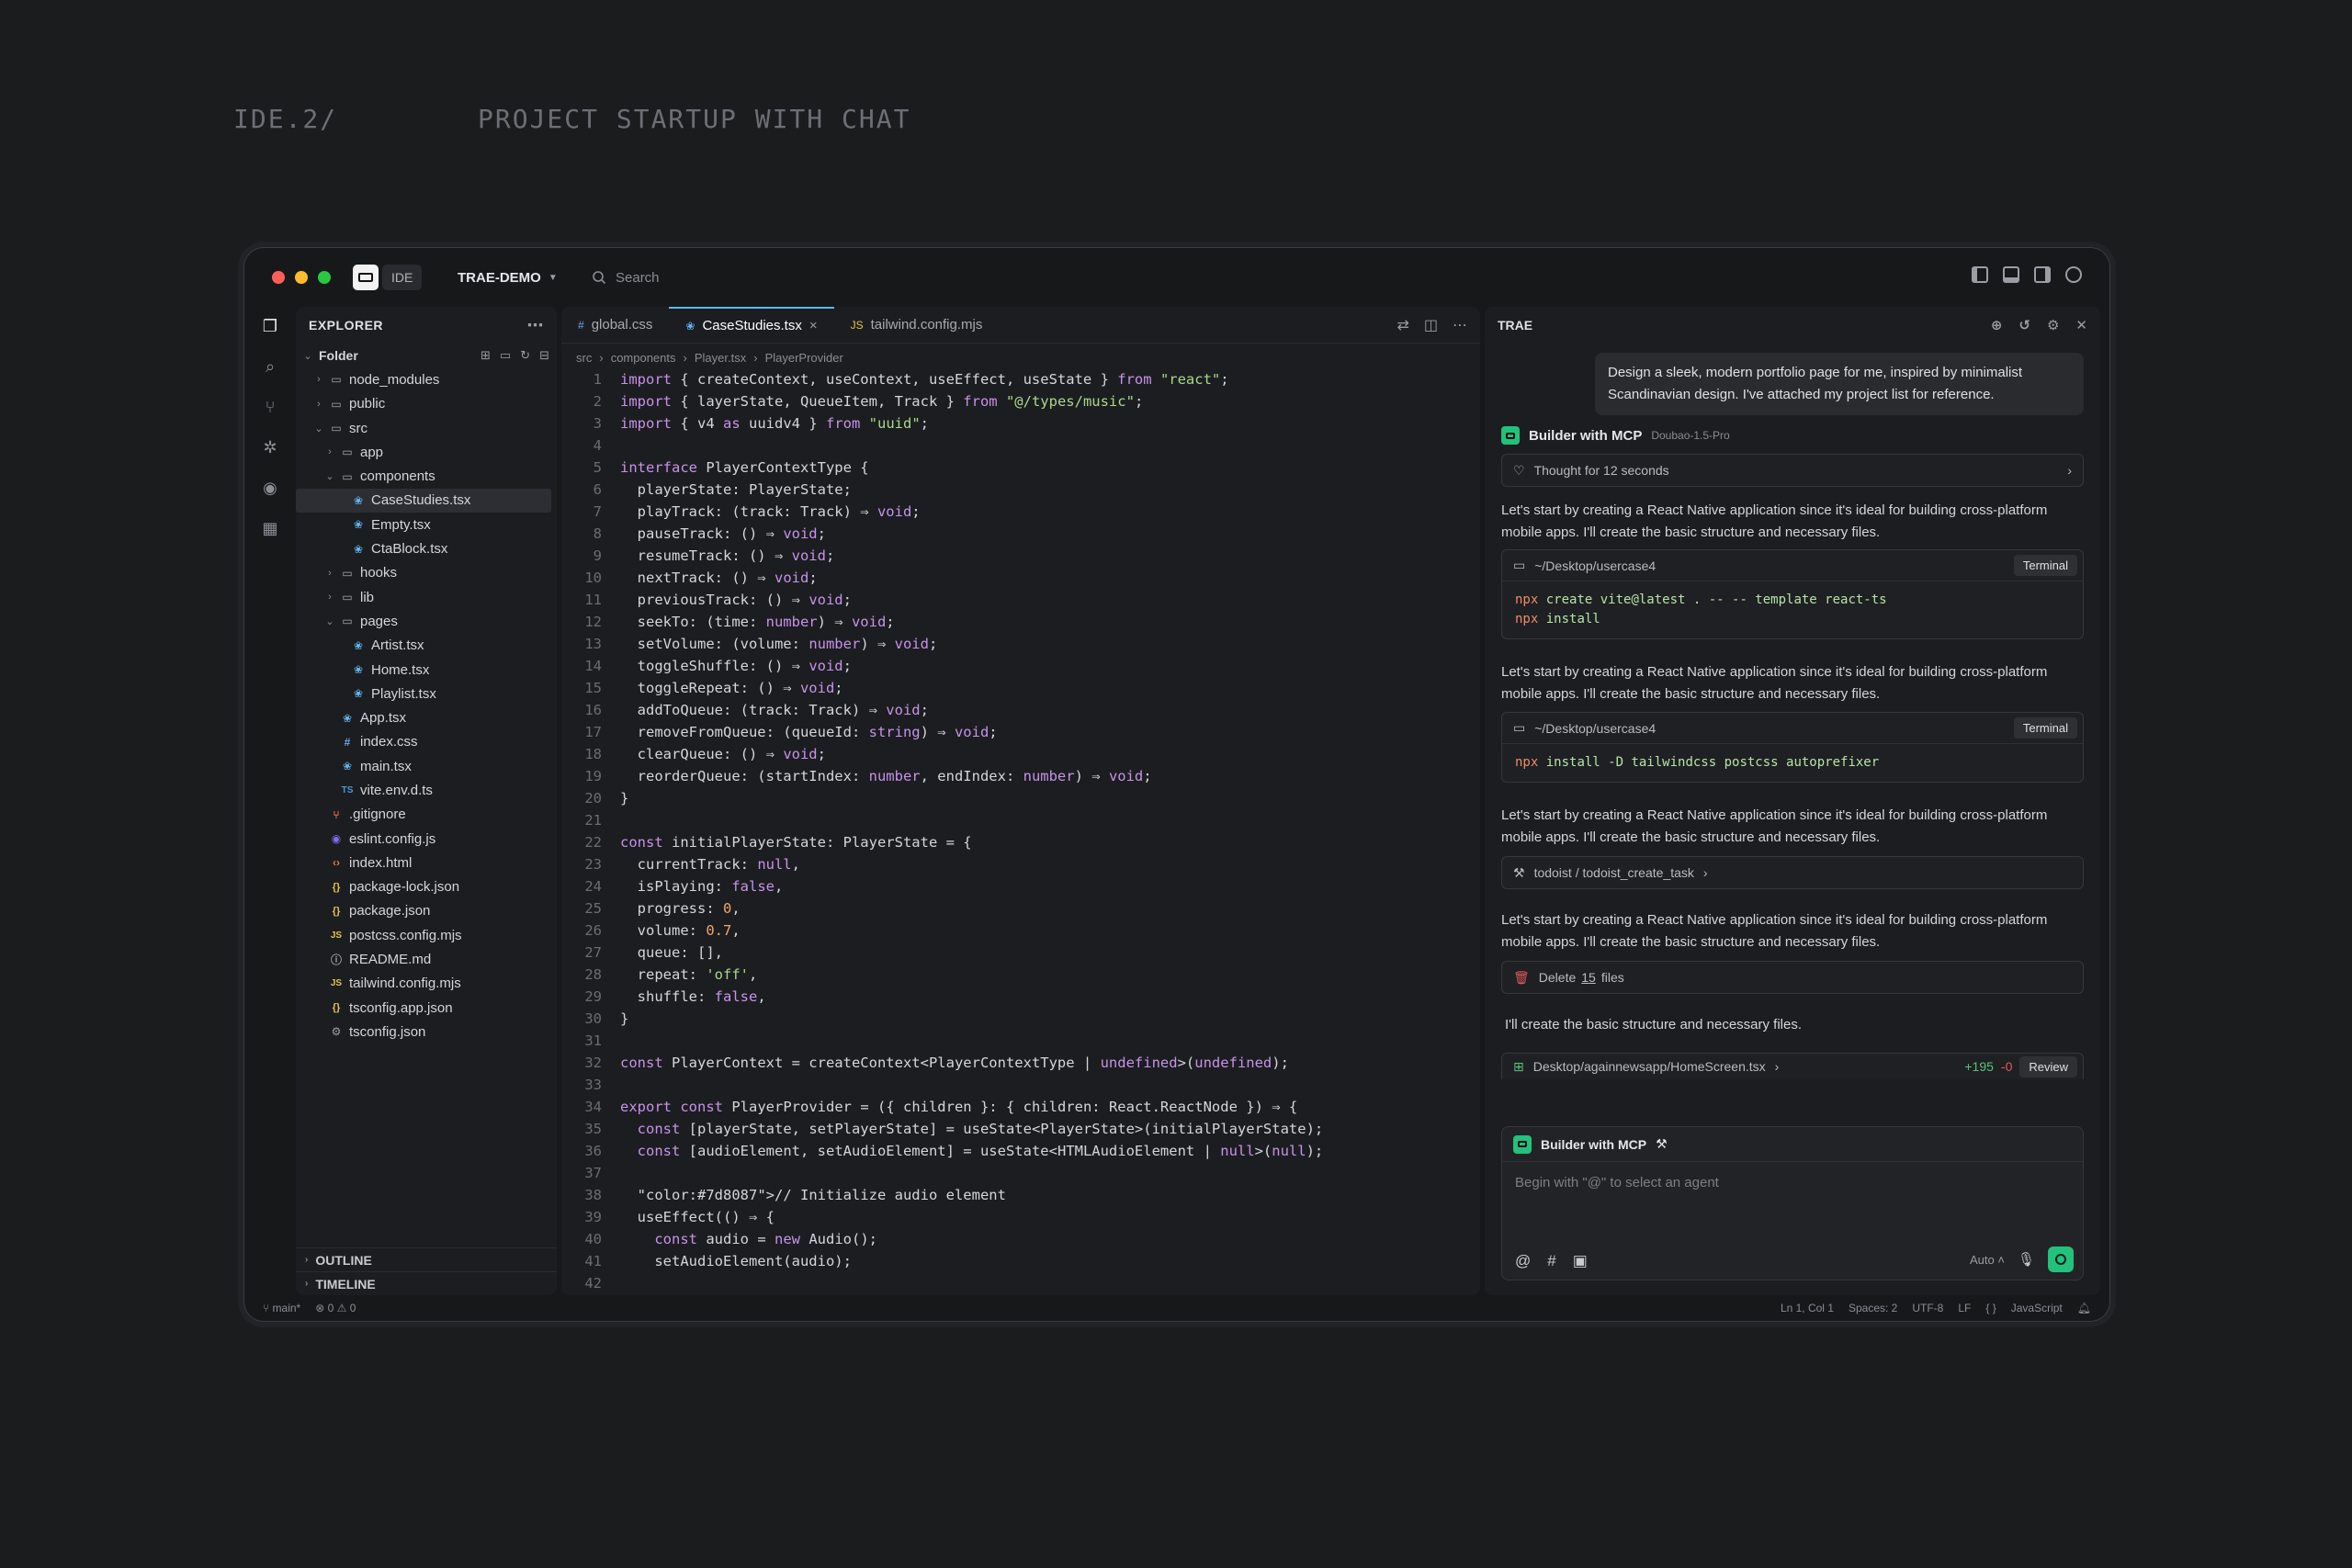  I want to click on tree-item: ❀ Home.tsx, so click(427, 670).